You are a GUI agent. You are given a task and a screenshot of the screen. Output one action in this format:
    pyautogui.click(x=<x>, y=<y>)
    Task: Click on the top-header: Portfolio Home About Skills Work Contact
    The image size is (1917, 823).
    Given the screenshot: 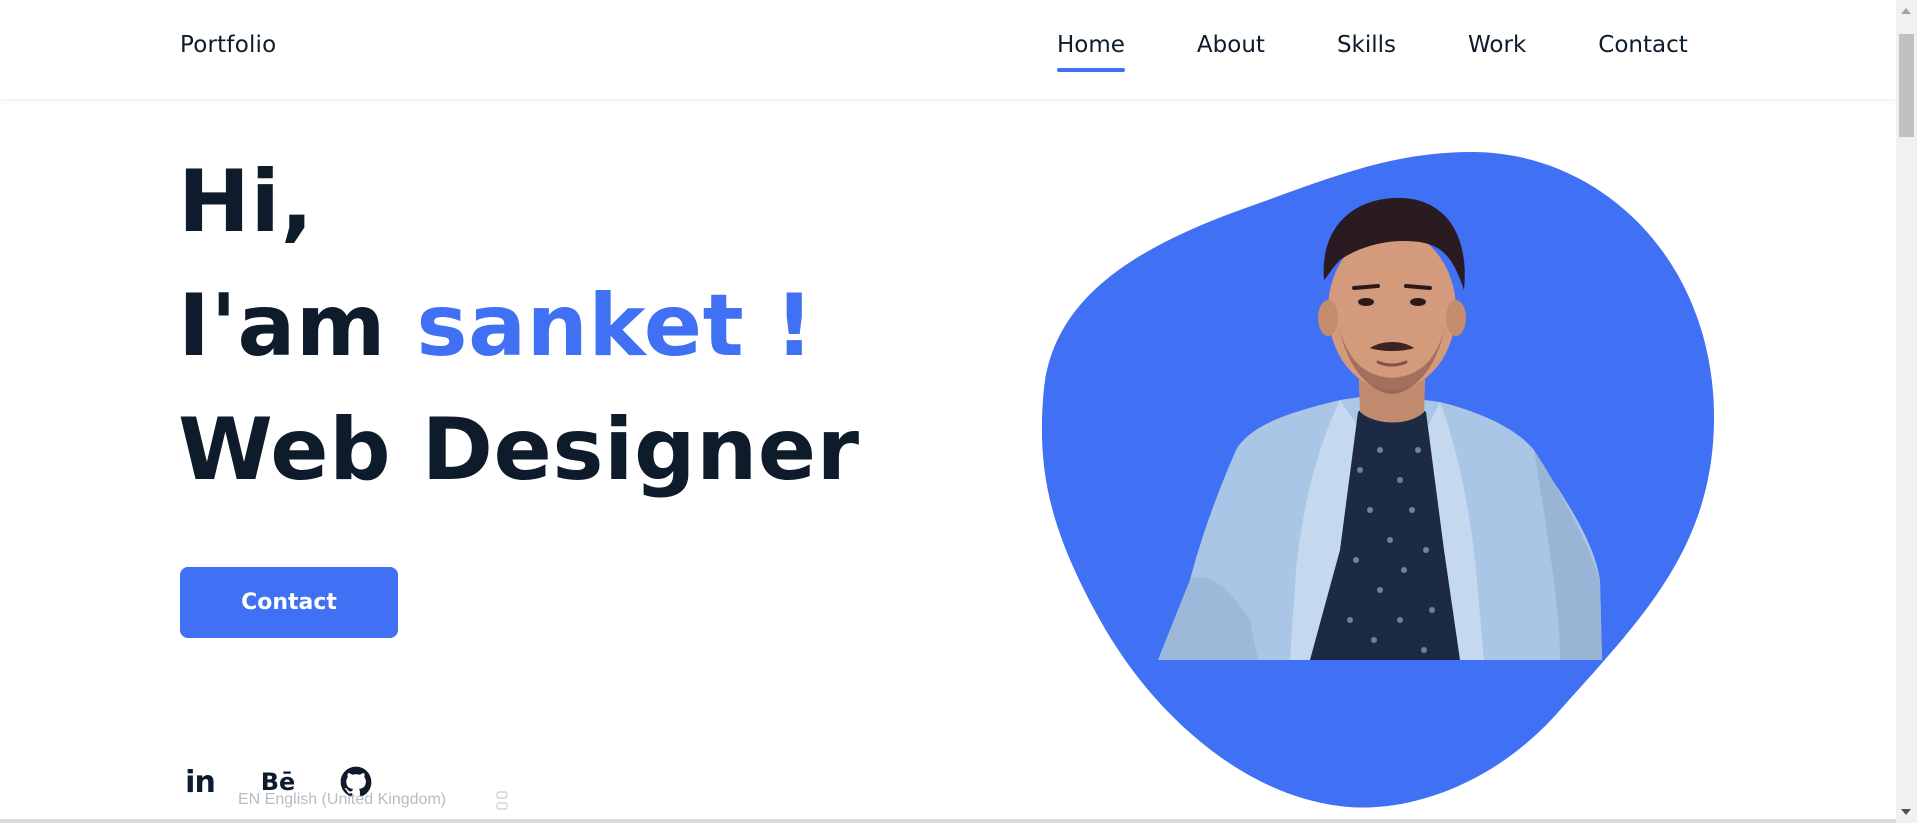 What is the action you would take?
    pyautogui.click(x=948, y=49)
    